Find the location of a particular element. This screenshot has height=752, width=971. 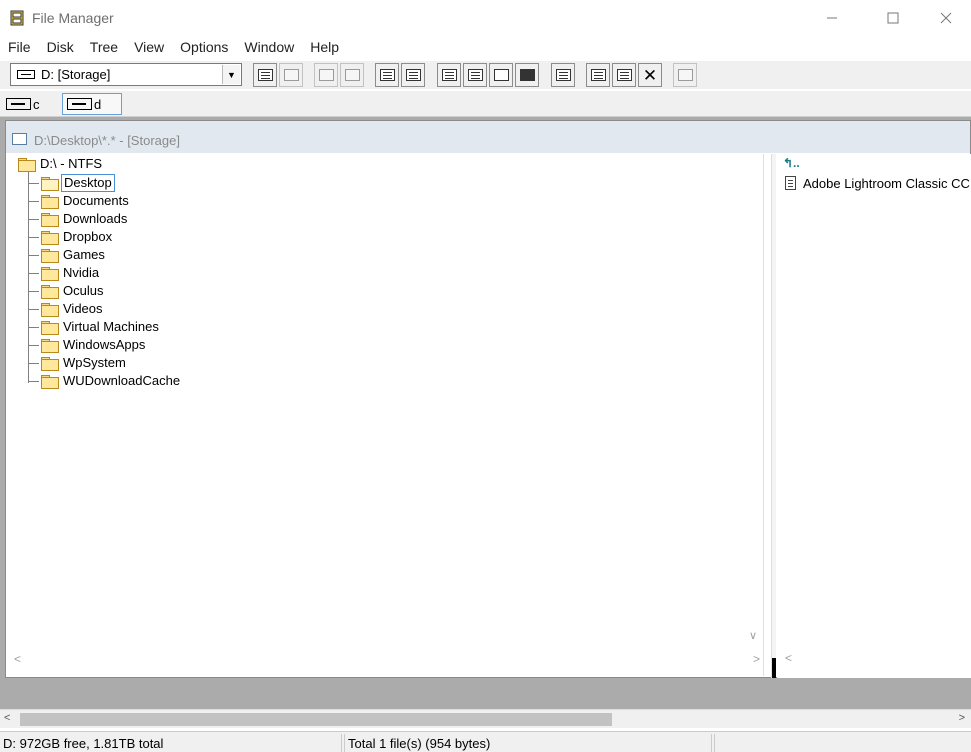

tree-item-dropbox: Dropbox is located at coordinates (71, 237).